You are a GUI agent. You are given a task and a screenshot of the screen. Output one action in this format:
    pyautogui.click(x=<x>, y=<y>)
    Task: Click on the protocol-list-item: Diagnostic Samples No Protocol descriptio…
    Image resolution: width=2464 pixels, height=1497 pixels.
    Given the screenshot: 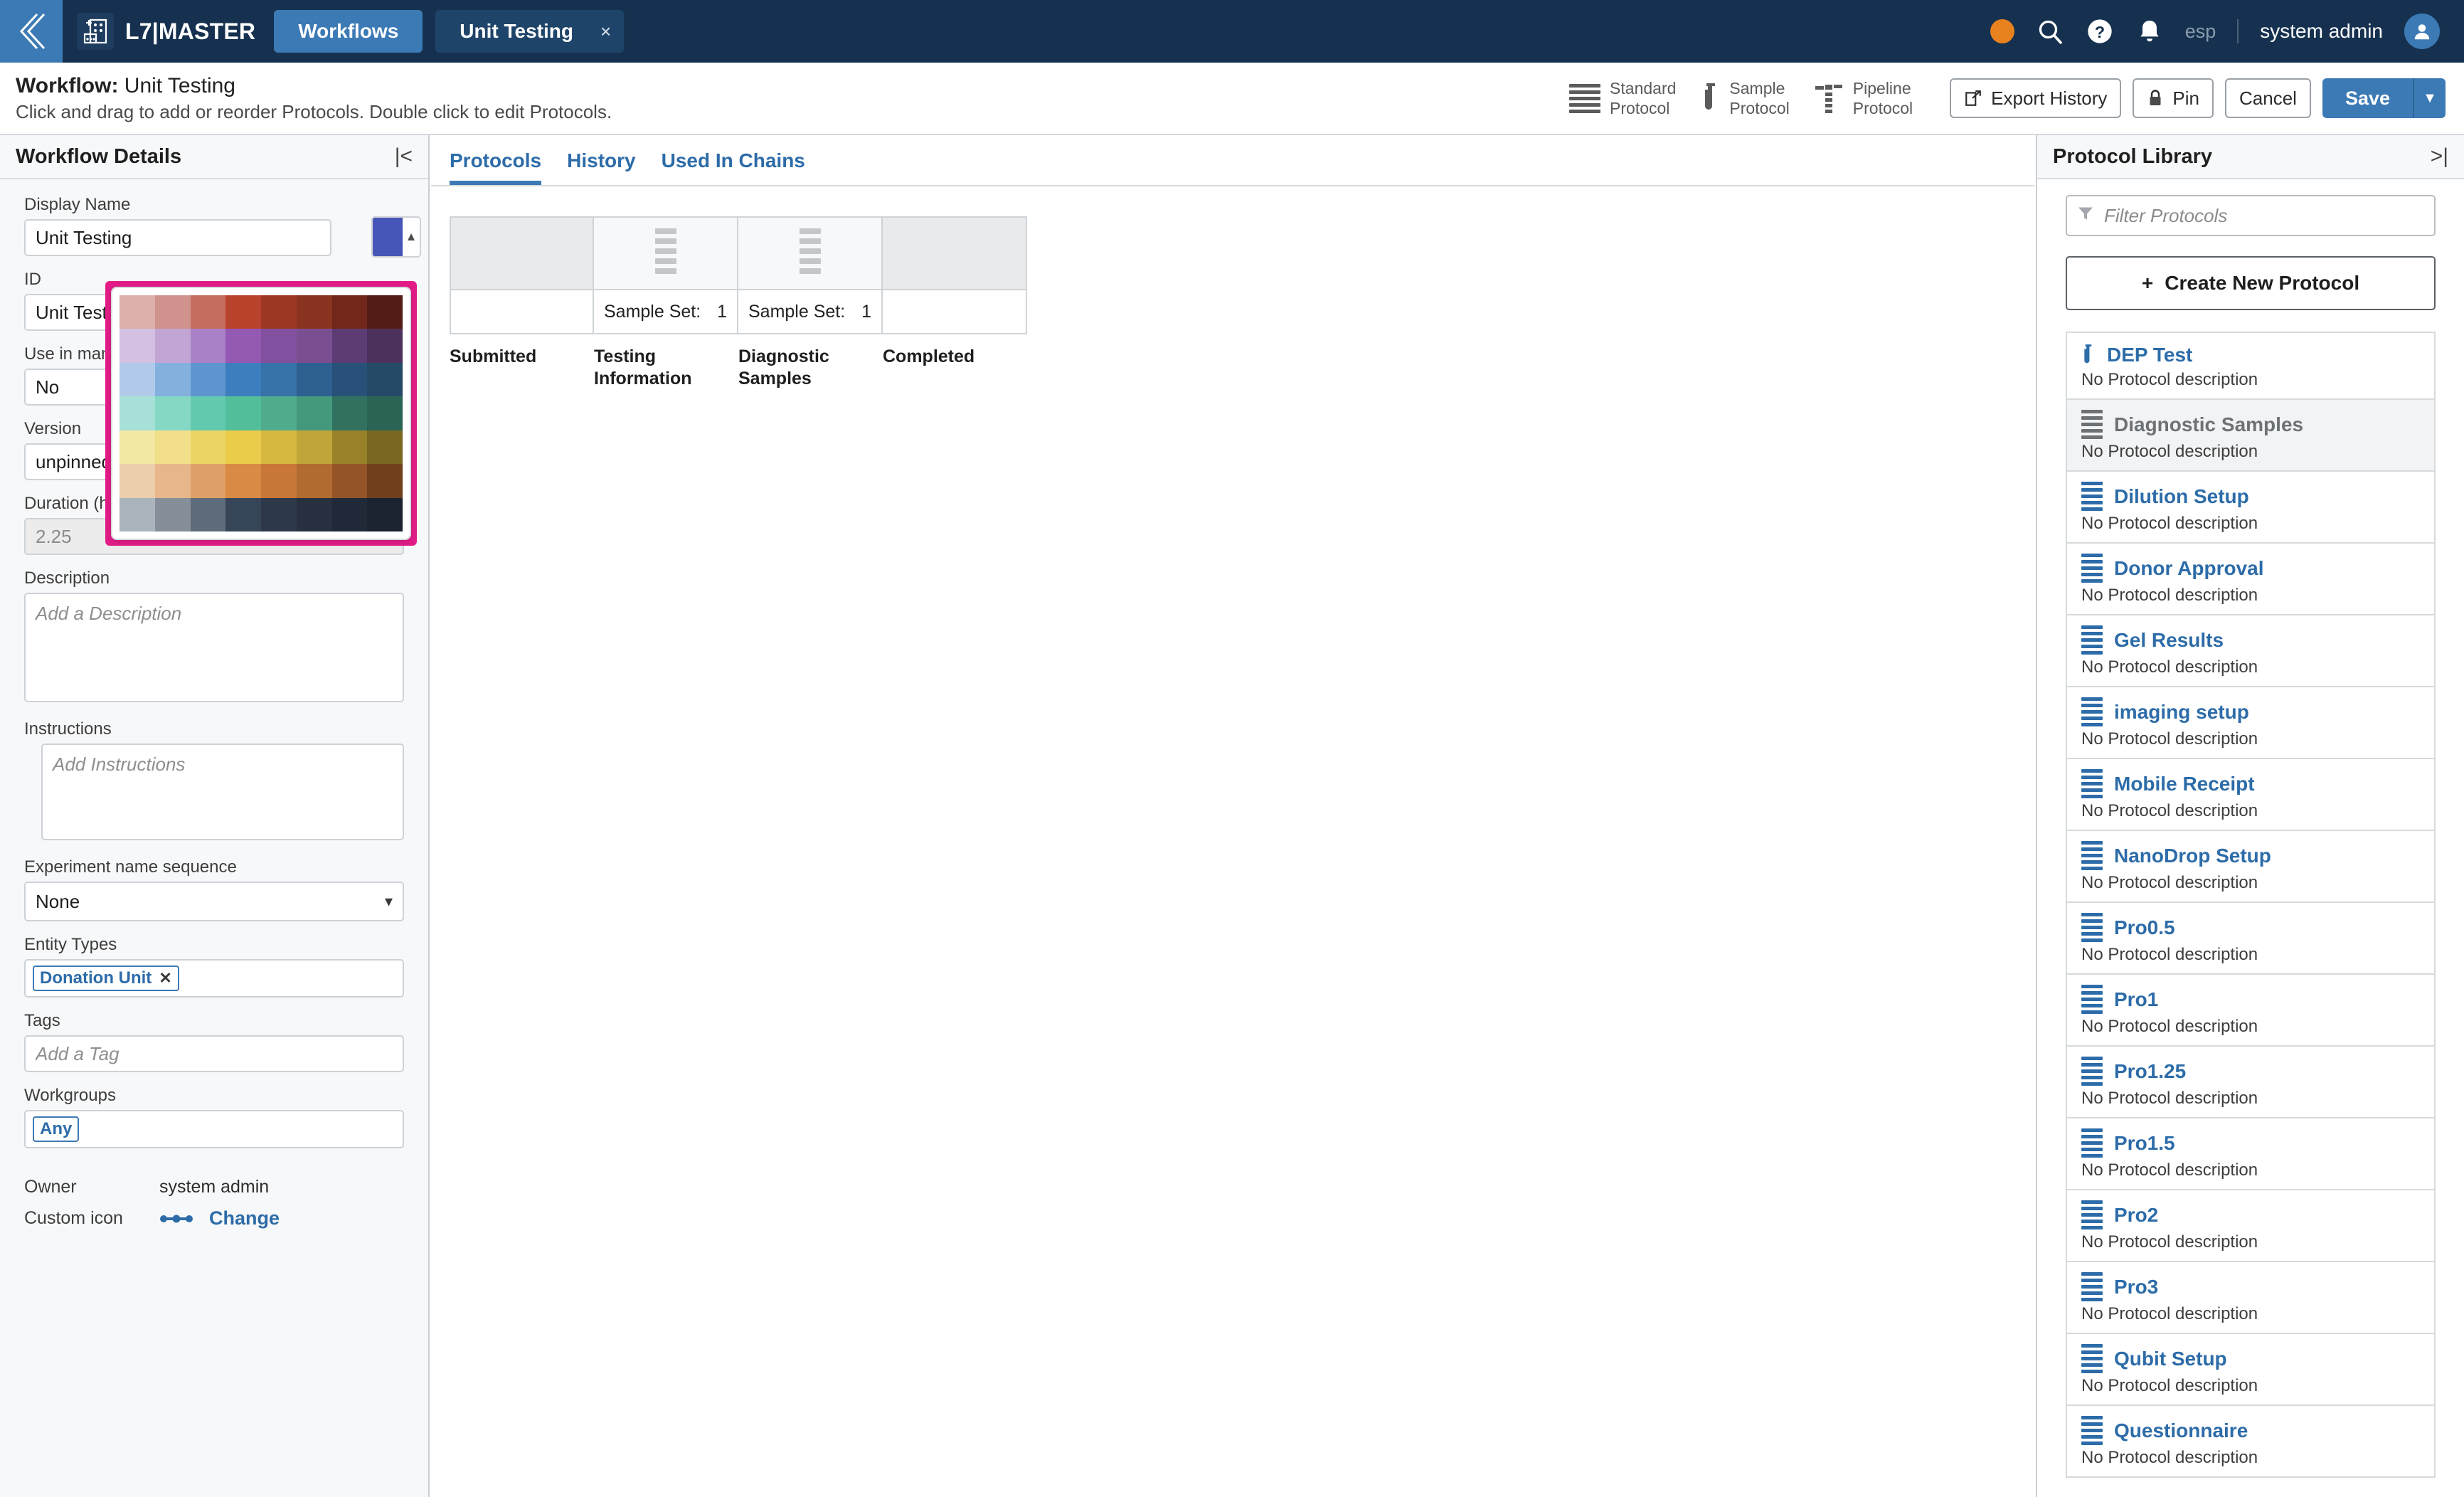 What is the action you would take?
    pyautogui.click(x=2250, y=436)
    